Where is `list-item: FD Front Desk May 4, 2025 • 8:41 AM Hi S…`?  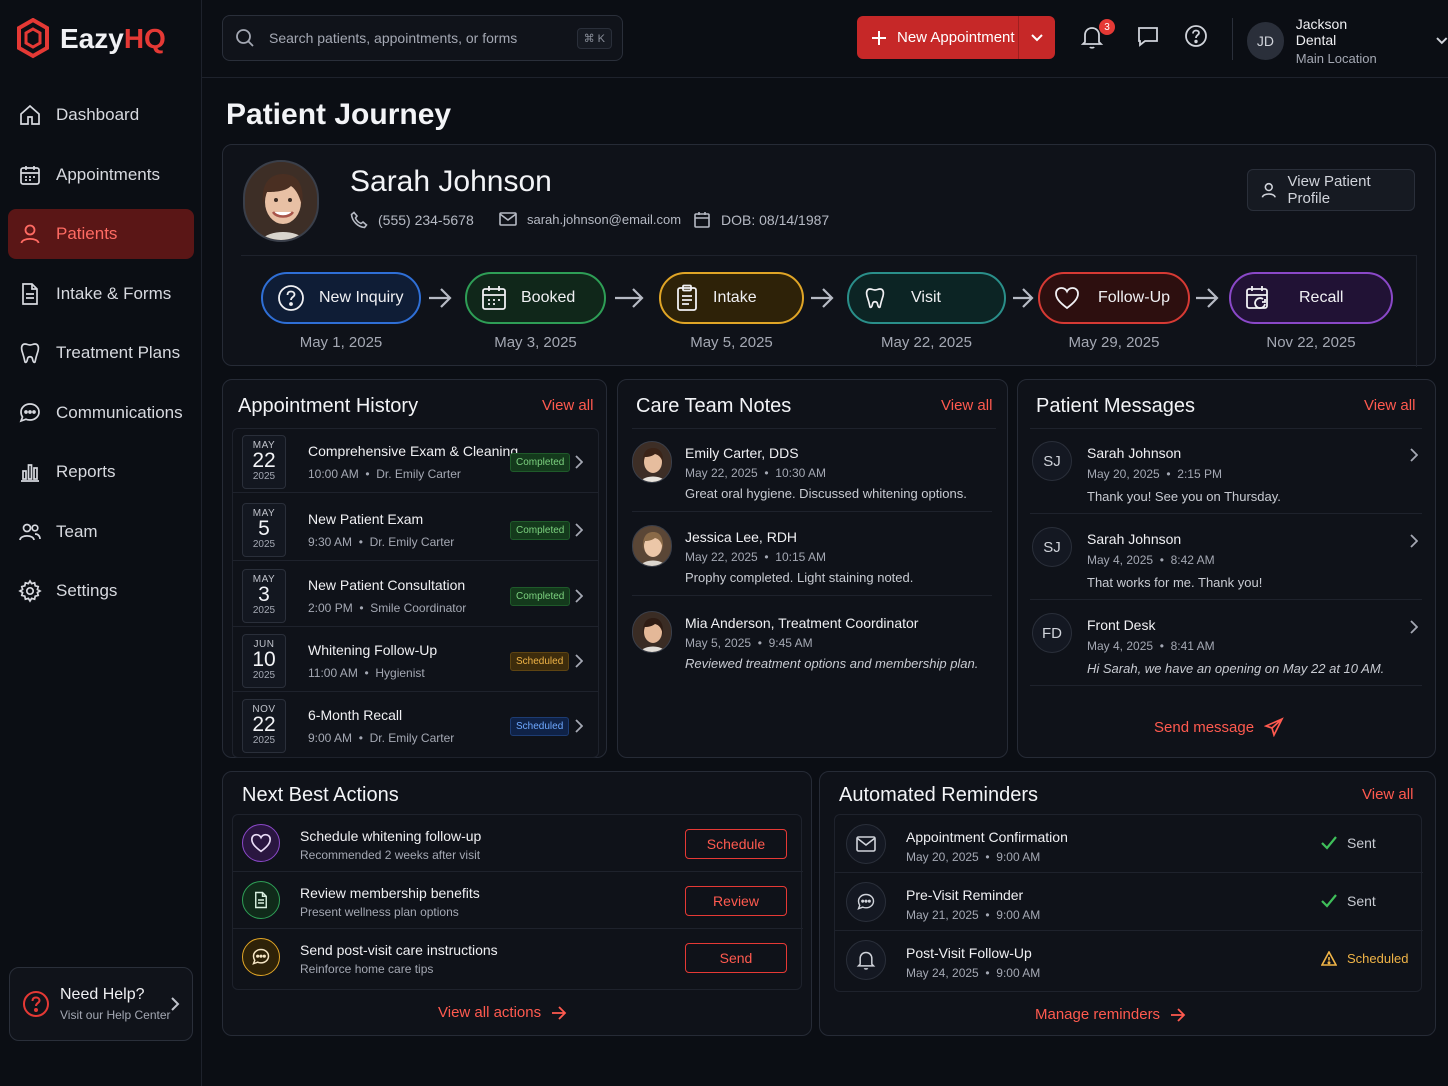 list-item: FD Front Desk May 4, 2025 • 8:41 AM Hi S… is located at coordinates (1226, 643).